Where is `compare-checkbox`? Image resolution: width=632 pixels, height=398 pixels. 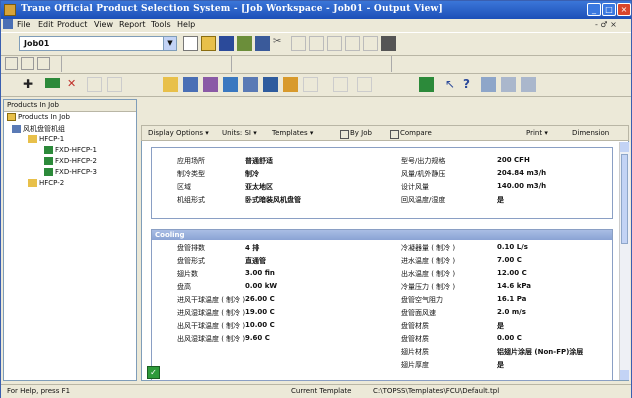
compare-checkbox is located at coordinates (394, 134).